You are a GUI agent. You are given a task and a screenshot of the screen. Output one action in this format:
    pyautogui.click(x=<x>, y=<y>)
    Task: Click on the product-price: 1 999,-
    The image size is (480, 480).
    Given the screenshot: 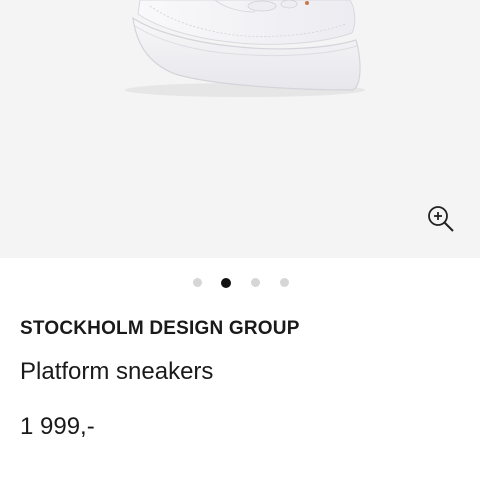 What is the action you would take?
    pyautogui.click(x=57, y=426)
    